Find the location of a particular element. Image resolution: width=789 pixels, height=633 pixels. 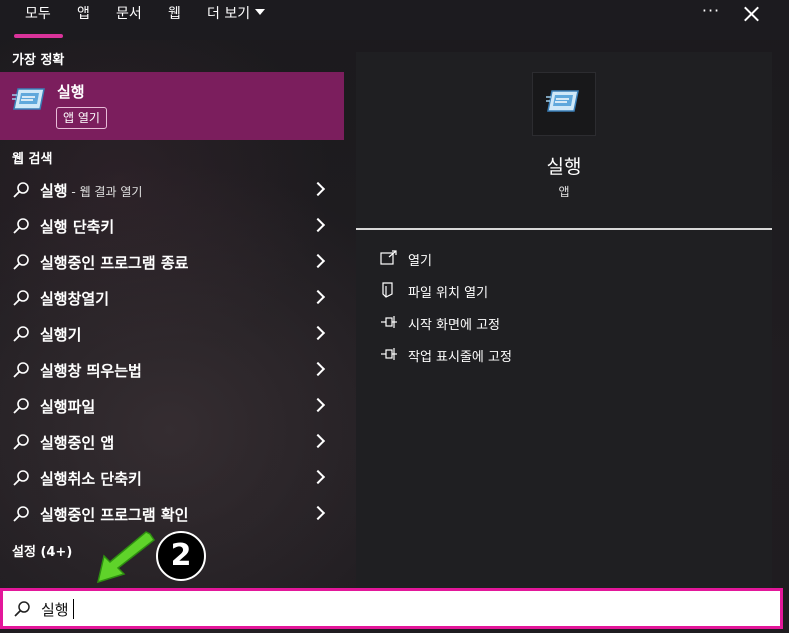

open-app-button: 앱 열기 is located at coordinates (81, 118).